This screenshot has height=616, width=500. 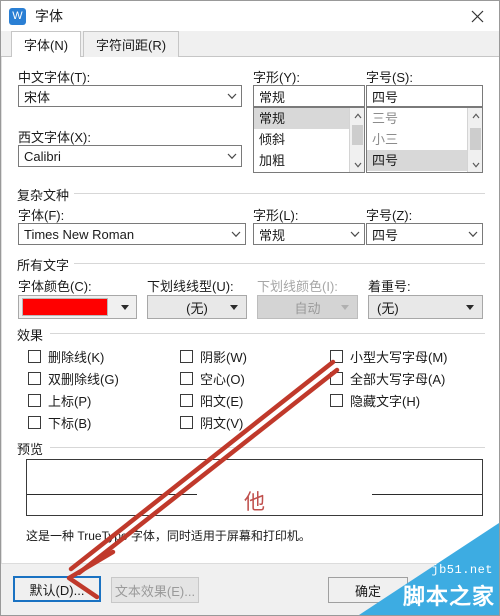 I want to click on font-style-input: 常规, so click(x=309, y=96).